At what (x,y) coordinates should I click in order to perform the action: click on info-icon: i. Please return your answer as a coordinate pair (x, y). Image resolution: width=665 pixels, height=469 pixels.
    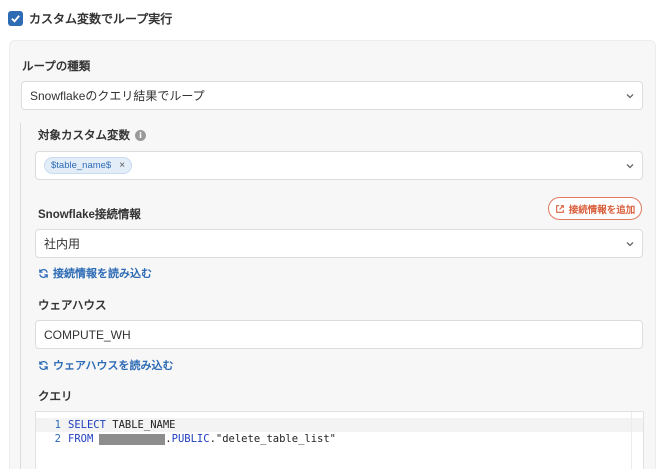
    Looking at the image, I should click on (140, 135).